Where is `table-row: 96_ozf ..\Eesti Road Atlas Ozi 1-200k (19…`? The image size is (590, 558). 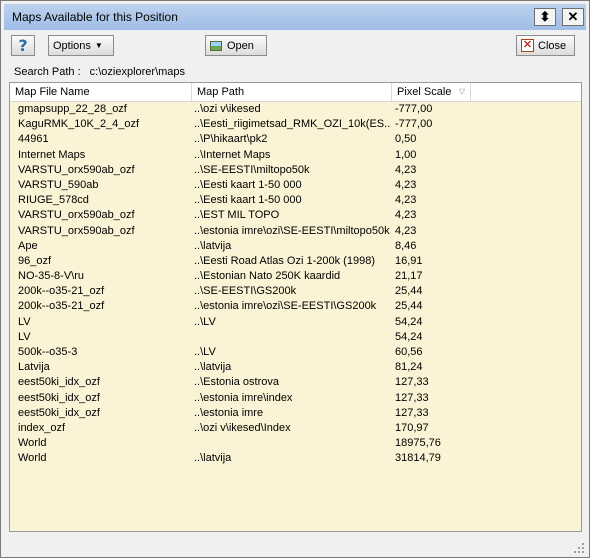
table-row: 96_ozf ..\Eesti Road Atlas Ozi 1-200k (19… is located at coordinates (295, 261).